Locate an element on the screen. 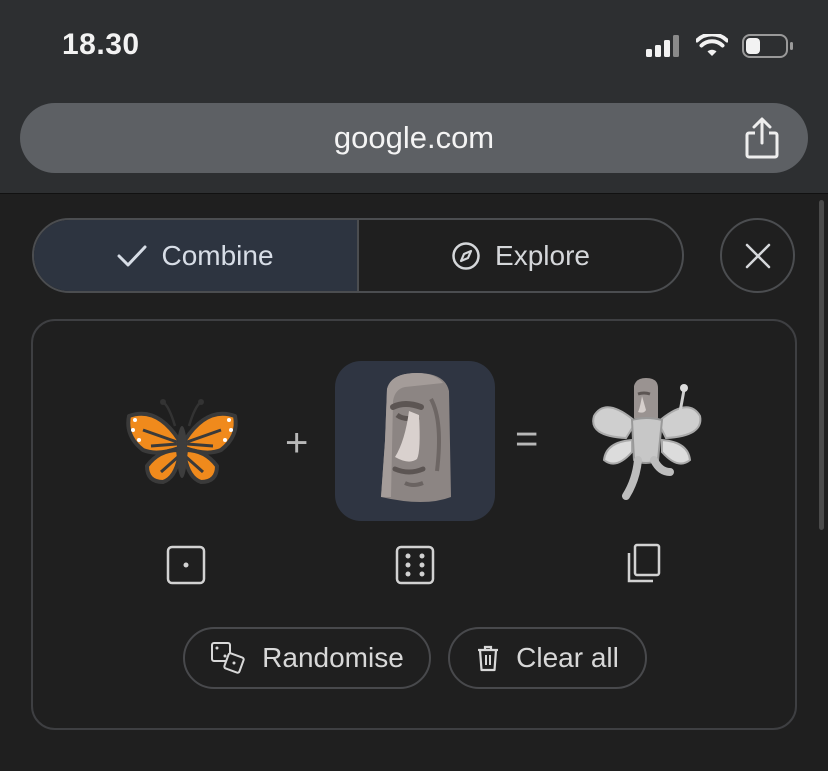  url-bar: google.com is located at coordinates (414, 138).